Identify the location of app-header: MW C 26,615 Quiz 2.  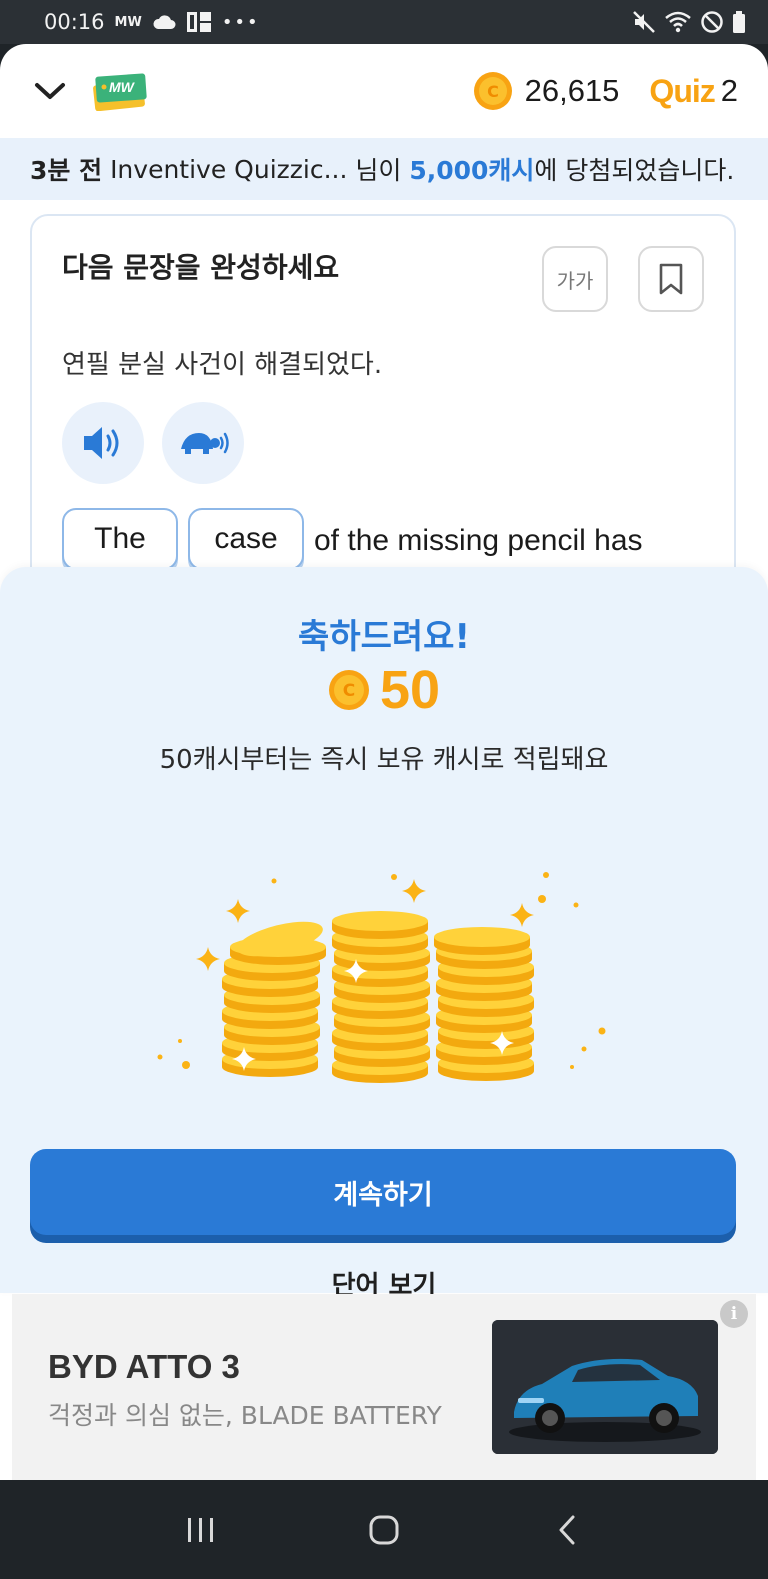
(384, 91).